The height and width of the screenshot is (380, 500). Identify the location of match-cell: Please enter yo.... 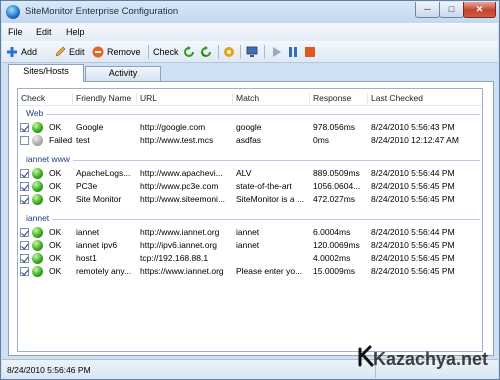
(269, 271).